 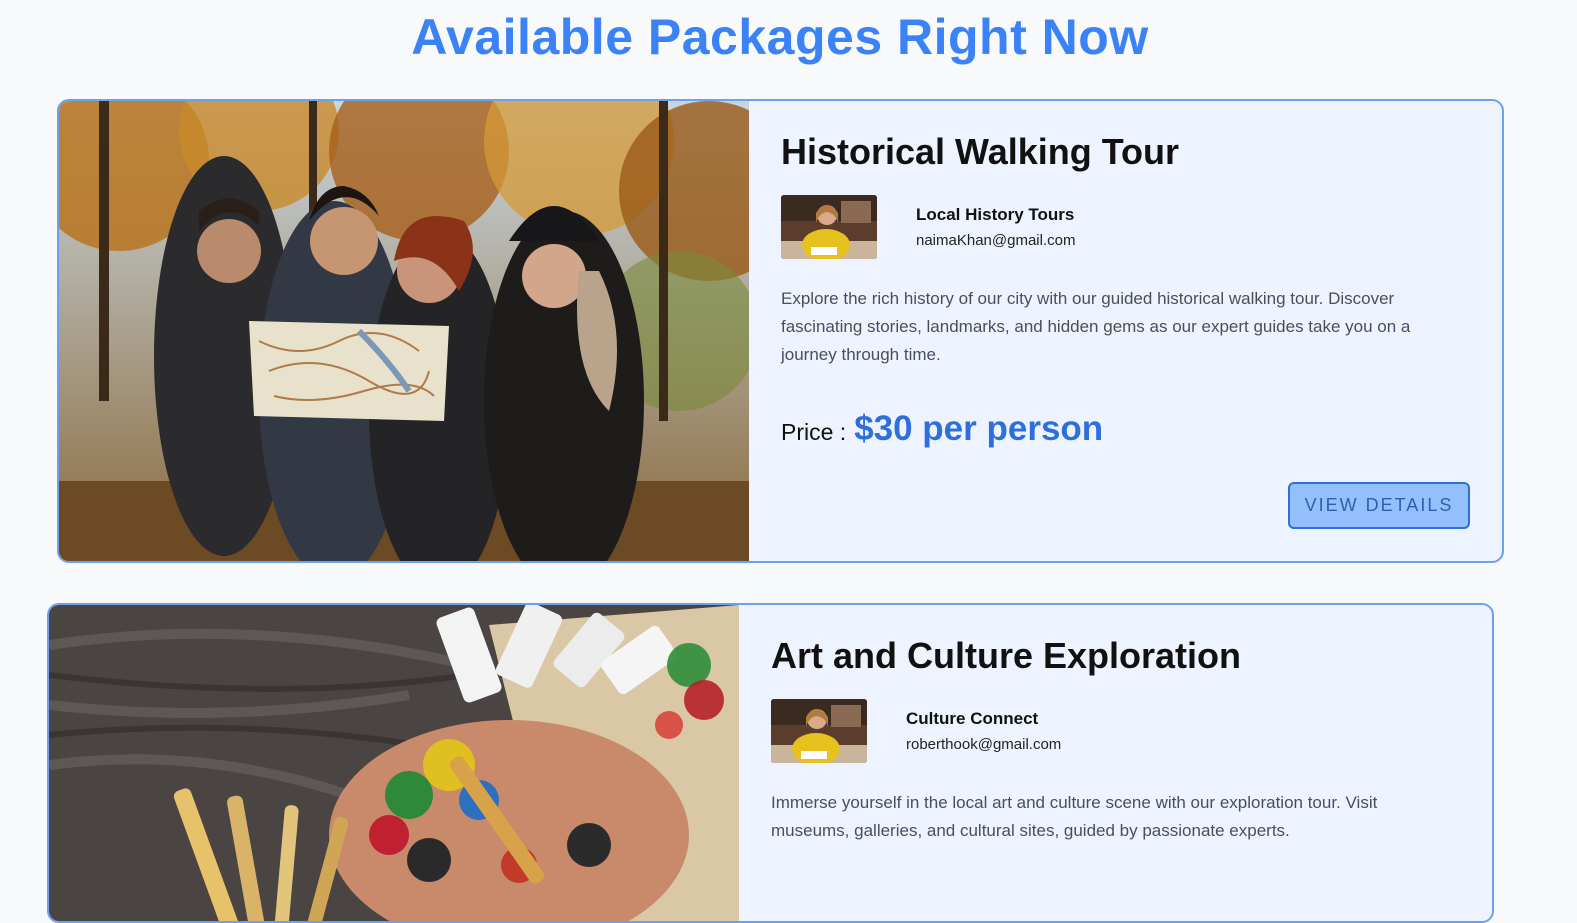 What do you see at coordinates (1125, 429) in the screenshot?
I see `price-row: Price : $30 per person` at bounding box center [1125, 429].